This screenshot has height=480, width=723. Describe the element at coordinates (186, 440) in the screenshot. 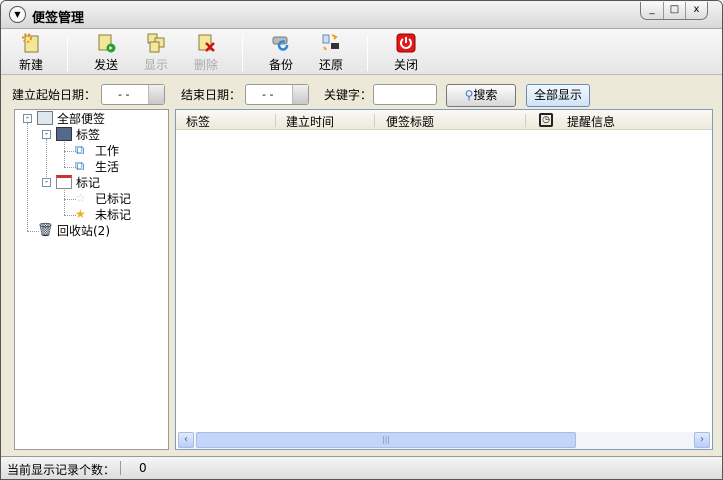

I see `scroll-left-button: ‹` at that location.